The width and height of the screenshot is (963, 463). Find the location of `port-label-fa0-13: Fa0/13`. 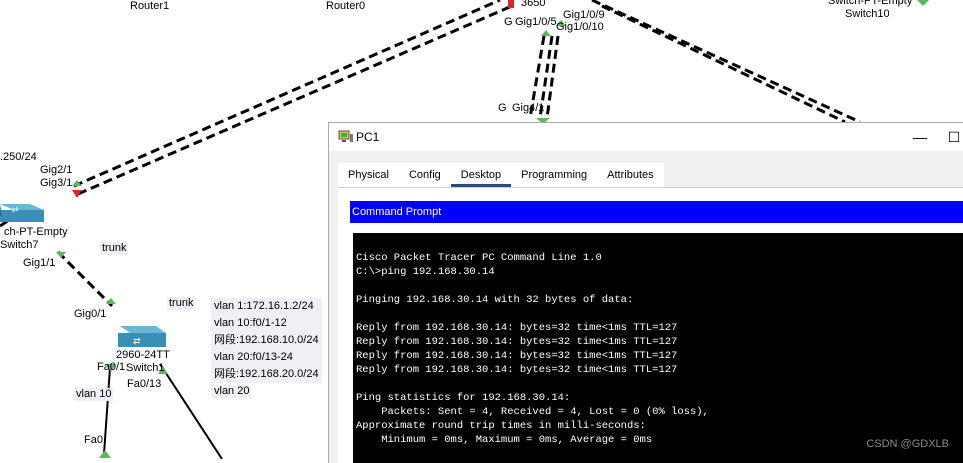

port-label-fa0-13: Fa0/13 is located at coordinates (144, 384).